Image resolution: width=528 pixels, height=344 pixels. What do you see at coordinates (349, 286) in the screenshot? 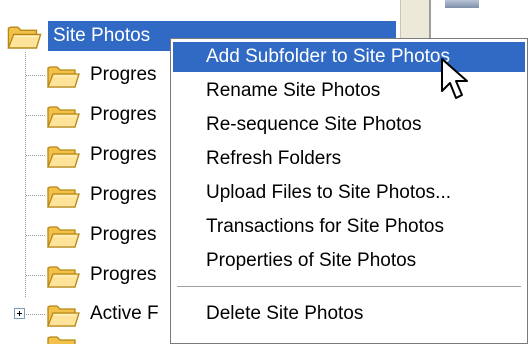
I see `menu-separator` at bounding box center [349, 286].